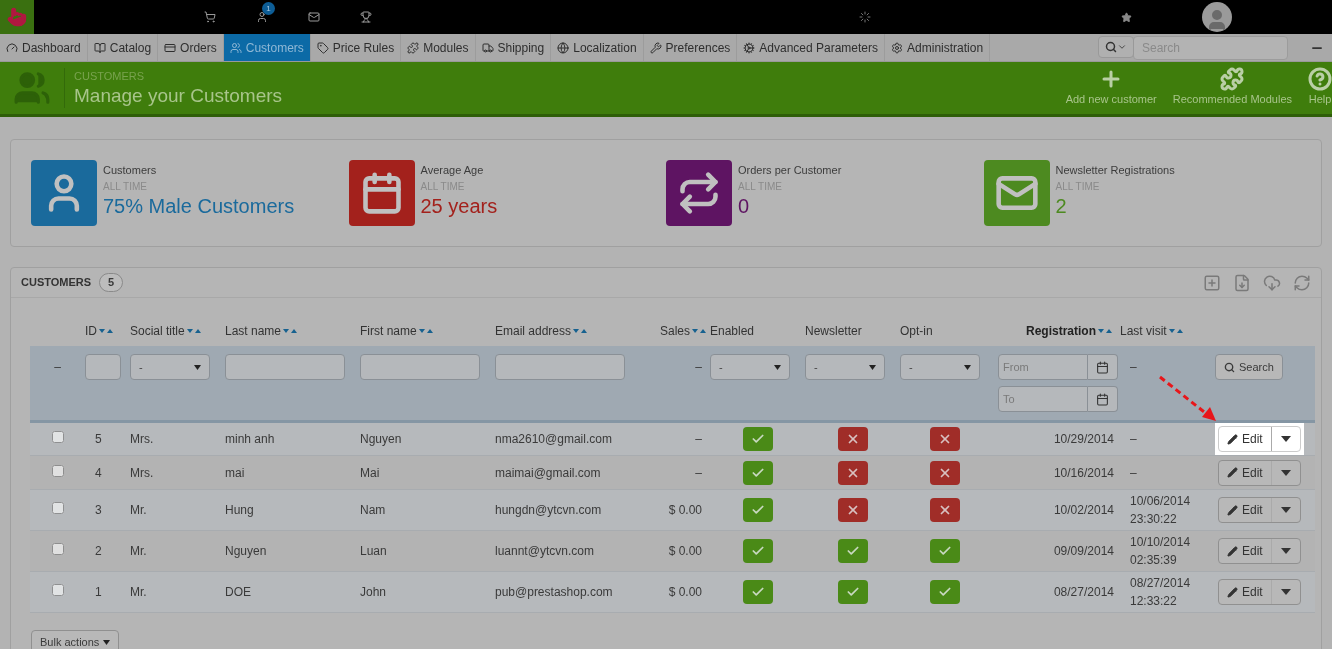 The height and width of the screenshot is (649, 1332). Describe the element at coordinates (75, 639) in the screenshot. I see `bulk-actions-button: Bulk actions` at that location.